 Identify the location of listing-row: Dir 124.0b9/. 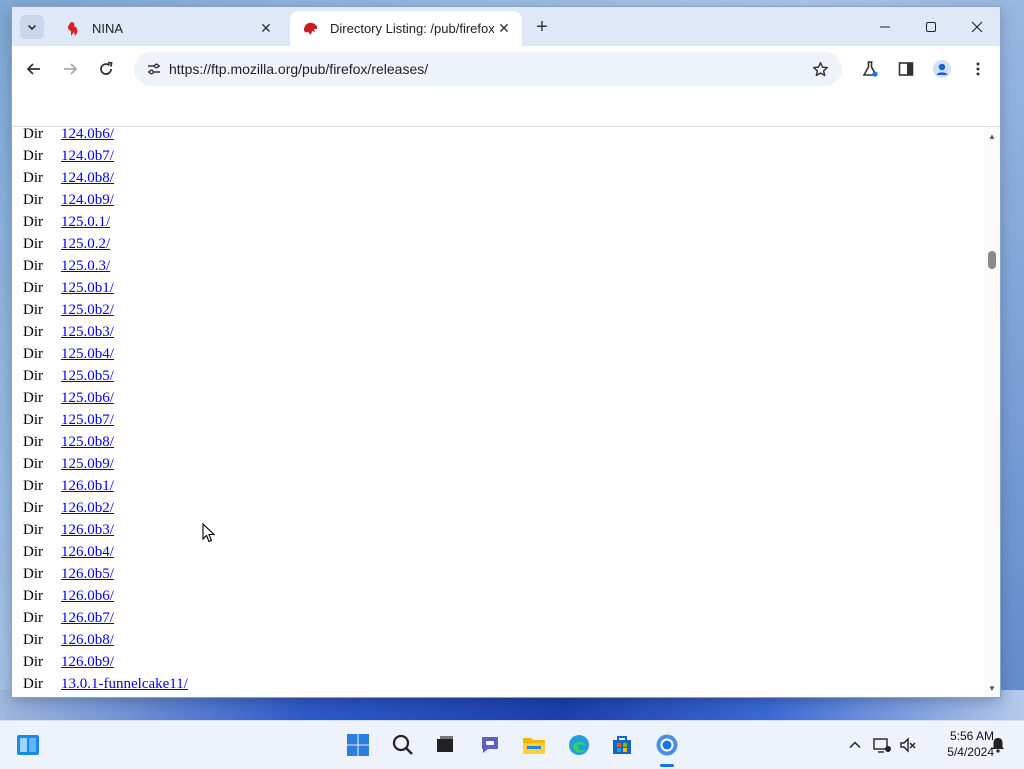
(105, 200).